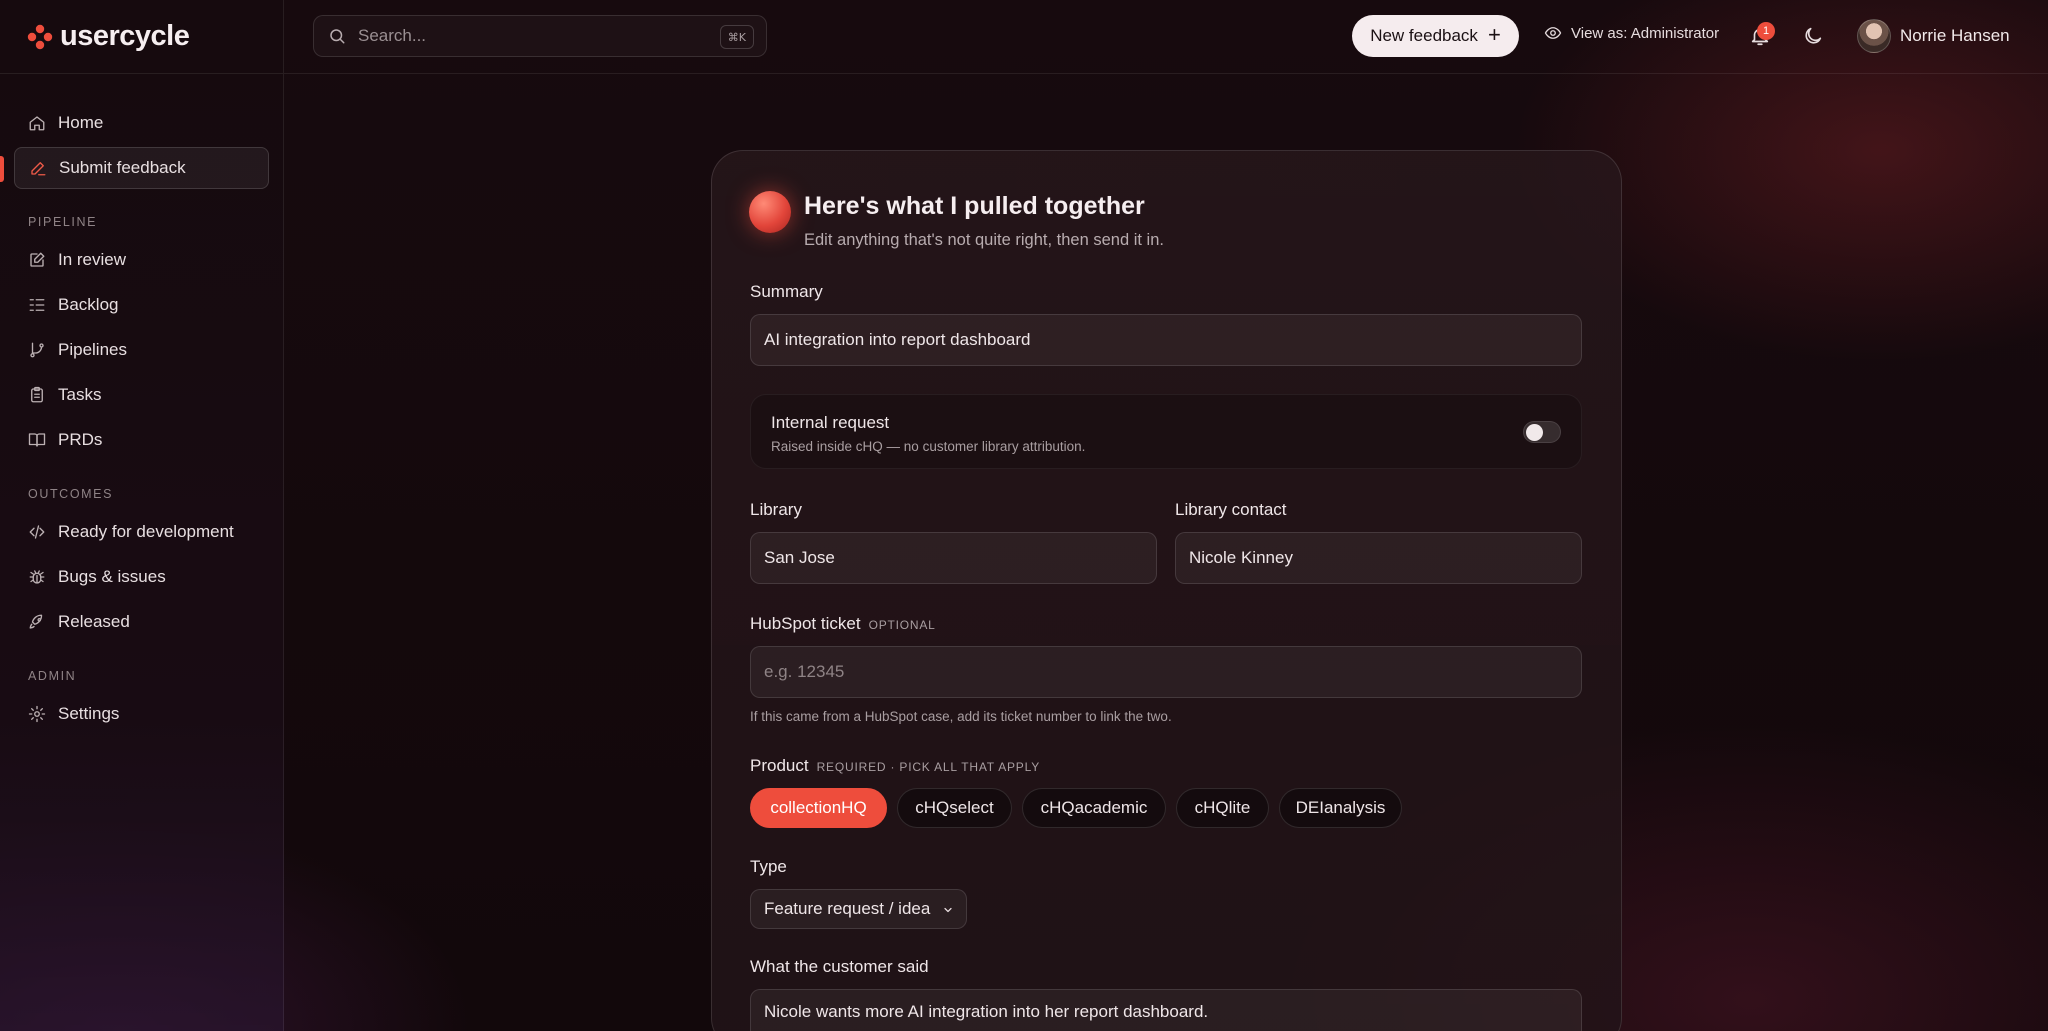 The height and width of the screenshot is (1031, 2048). I want to click on summary-label: Summary, so click(786, 291).